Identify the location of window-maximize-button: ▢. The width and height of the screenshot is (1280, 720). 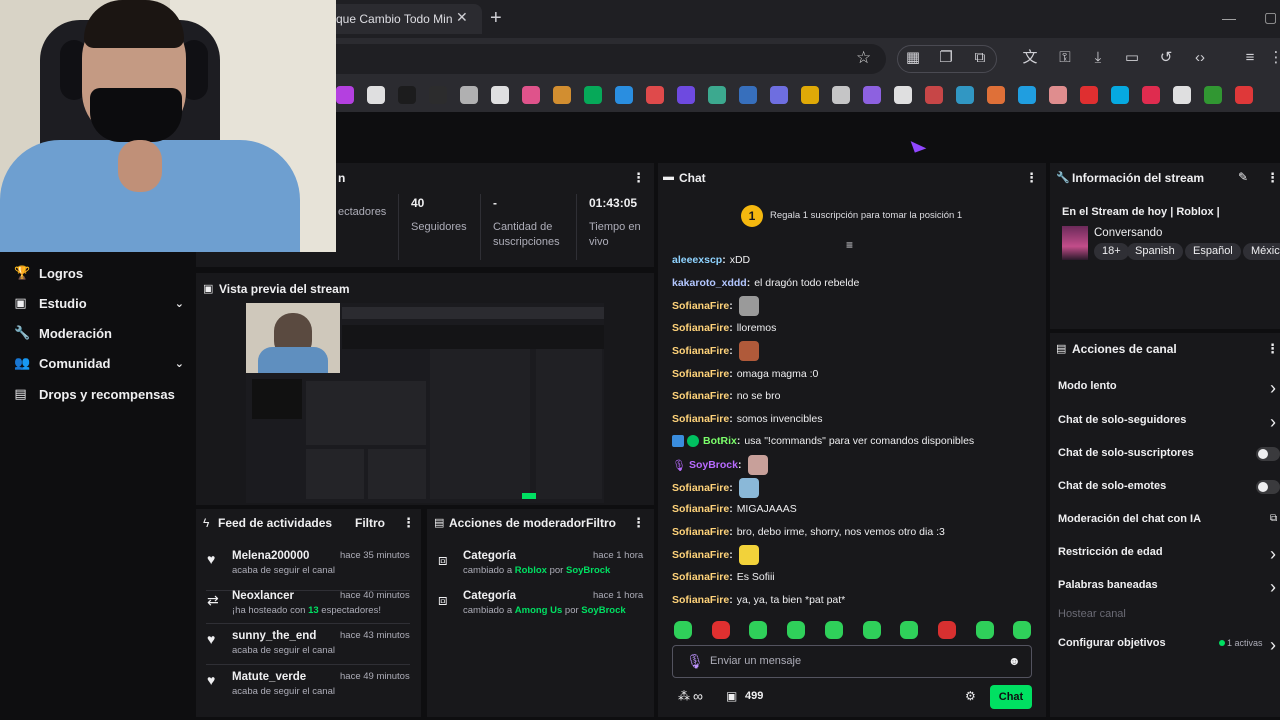
(1270, 17).